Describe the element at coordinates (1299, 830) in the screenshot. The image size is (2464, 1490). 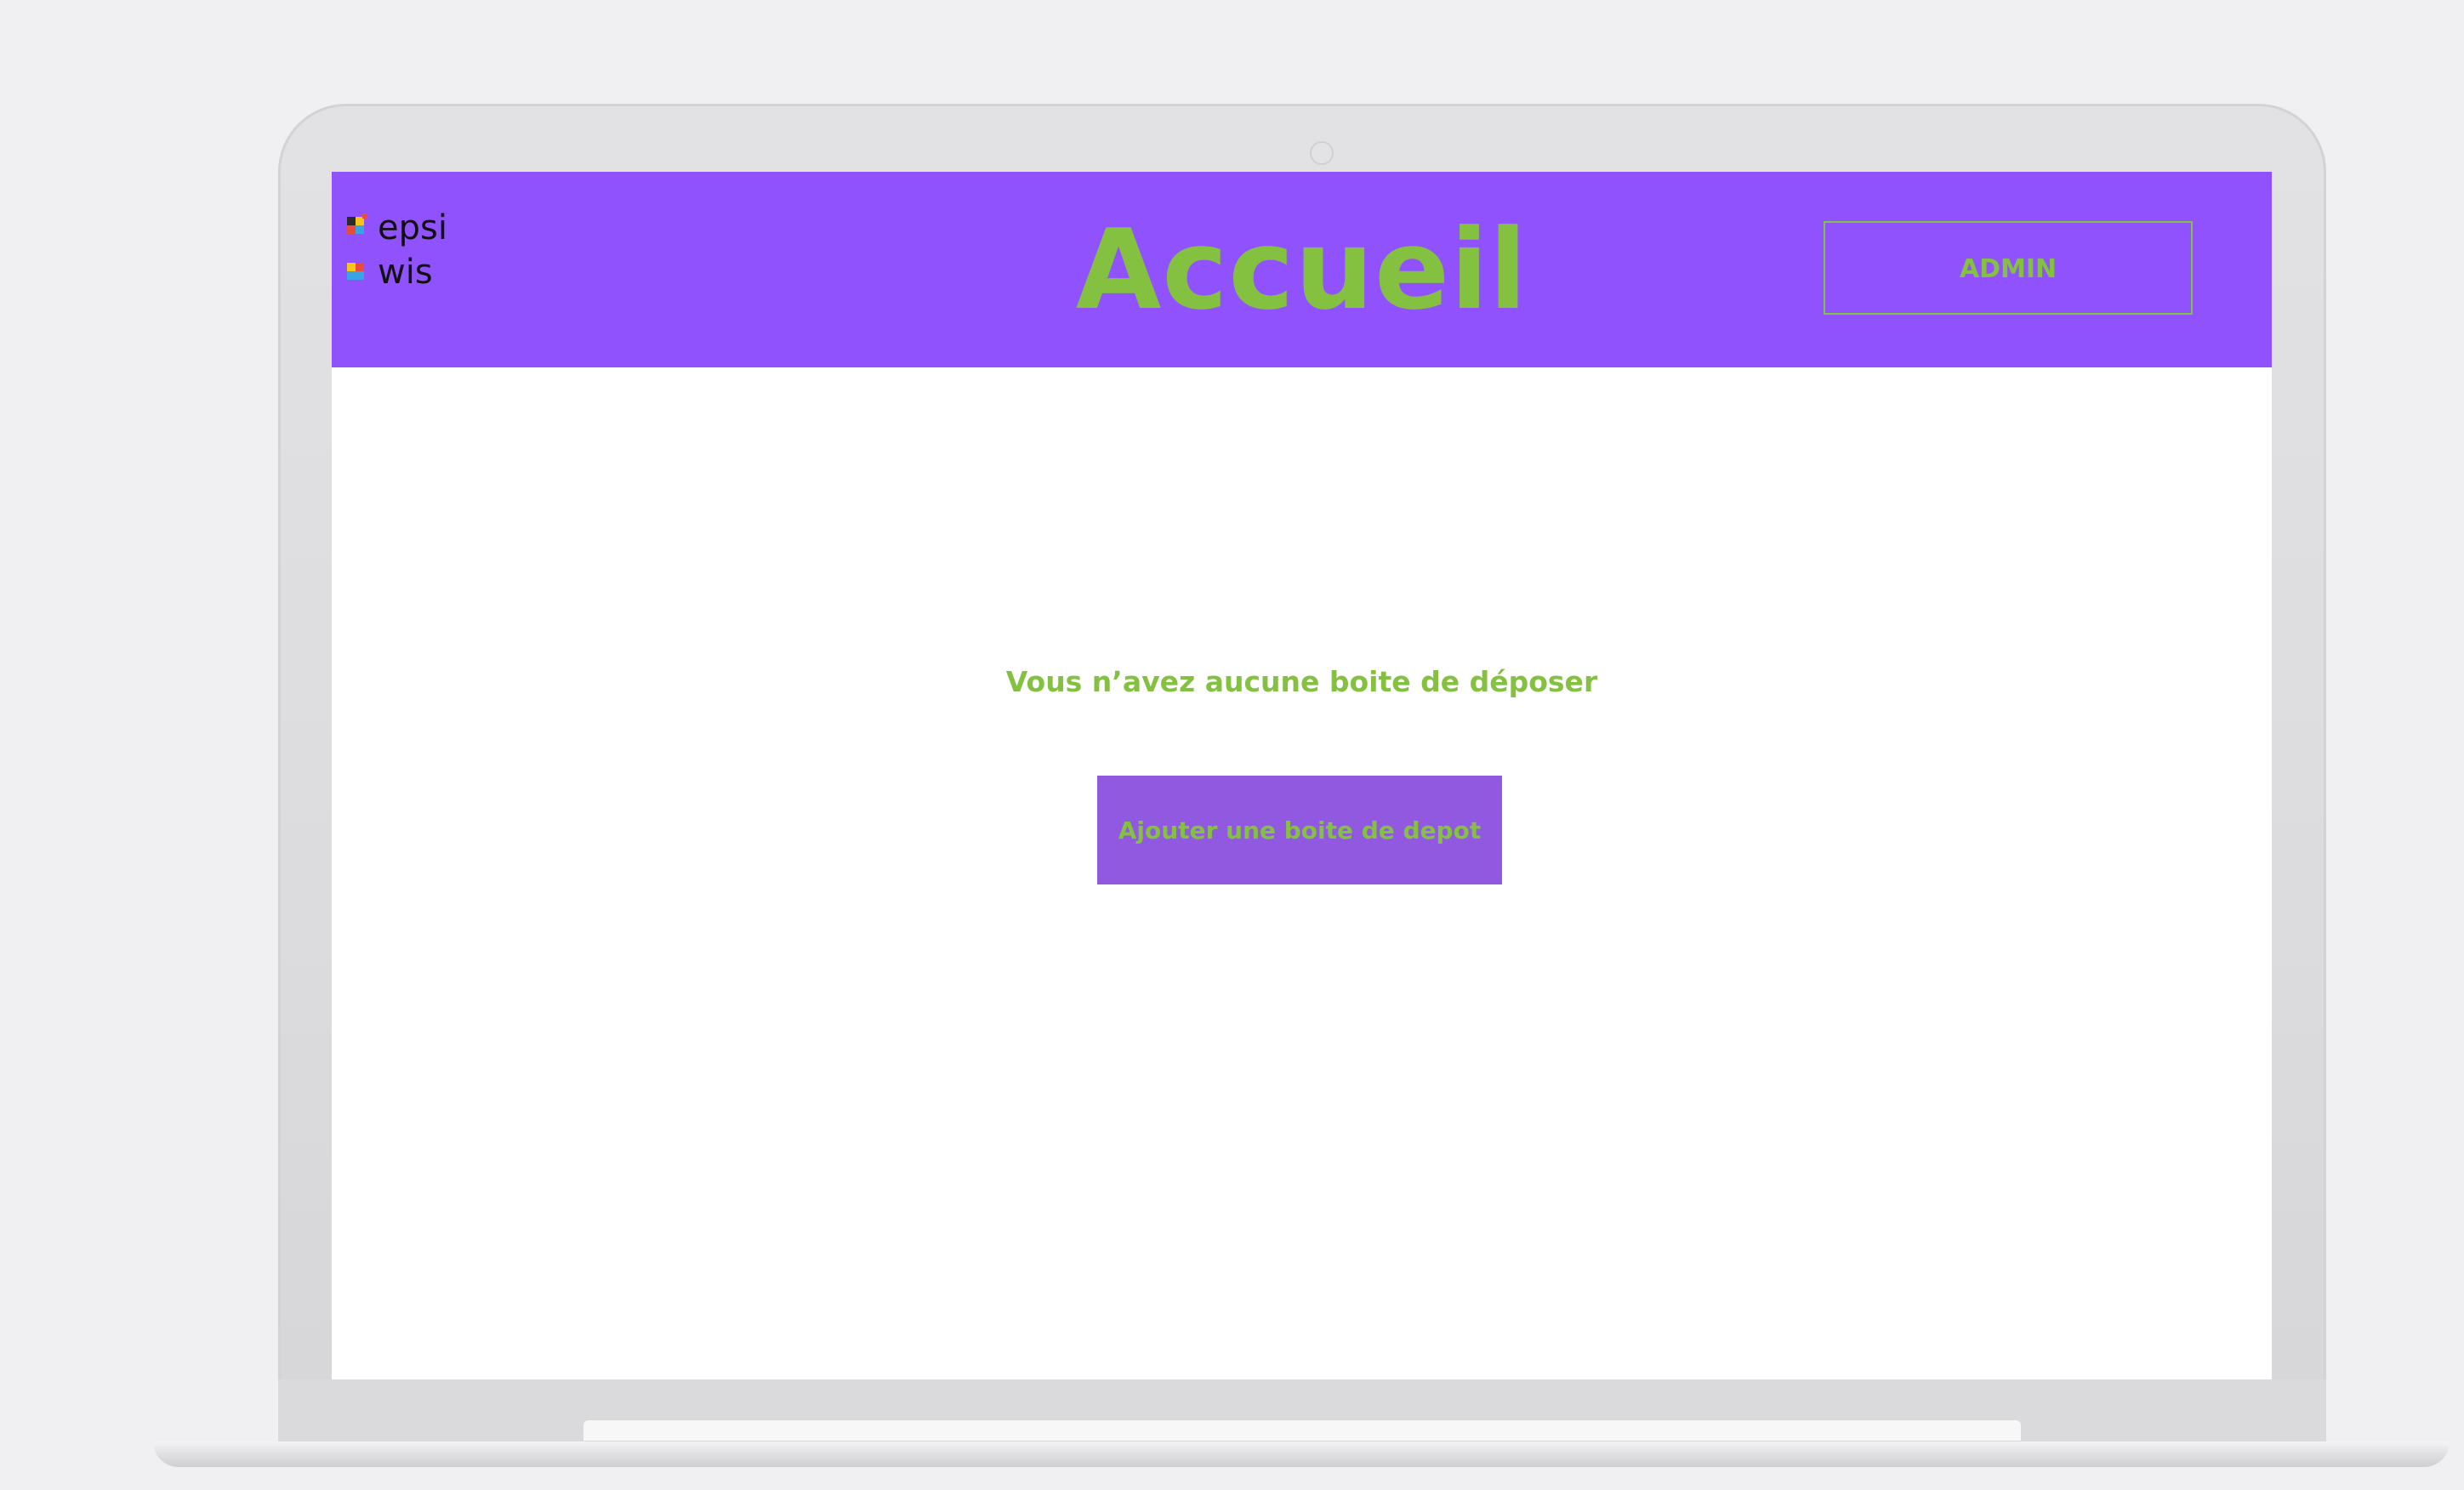
I see `add-drop-box-button: Ajouter une boite de depot` at that location.